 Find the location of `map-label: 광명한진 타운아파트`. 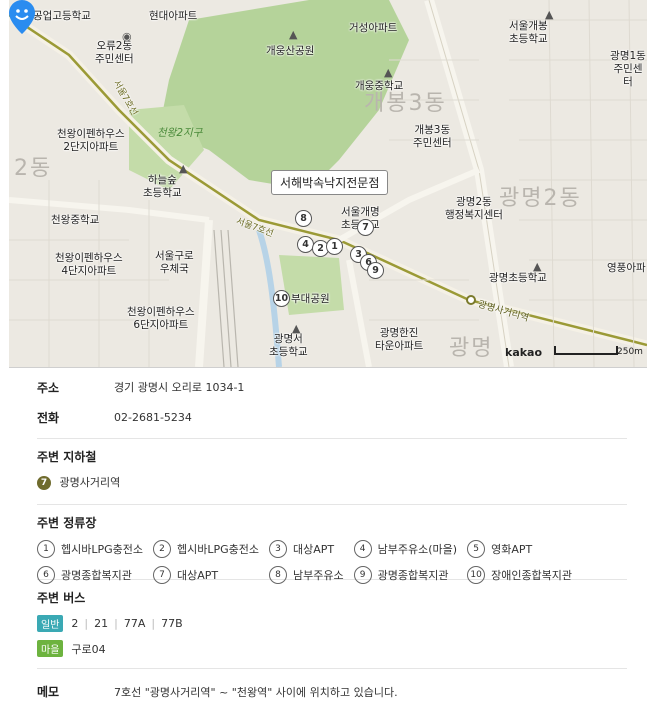

map-label: 광명한진 타운아파트 is located at coordinates (399, 339).